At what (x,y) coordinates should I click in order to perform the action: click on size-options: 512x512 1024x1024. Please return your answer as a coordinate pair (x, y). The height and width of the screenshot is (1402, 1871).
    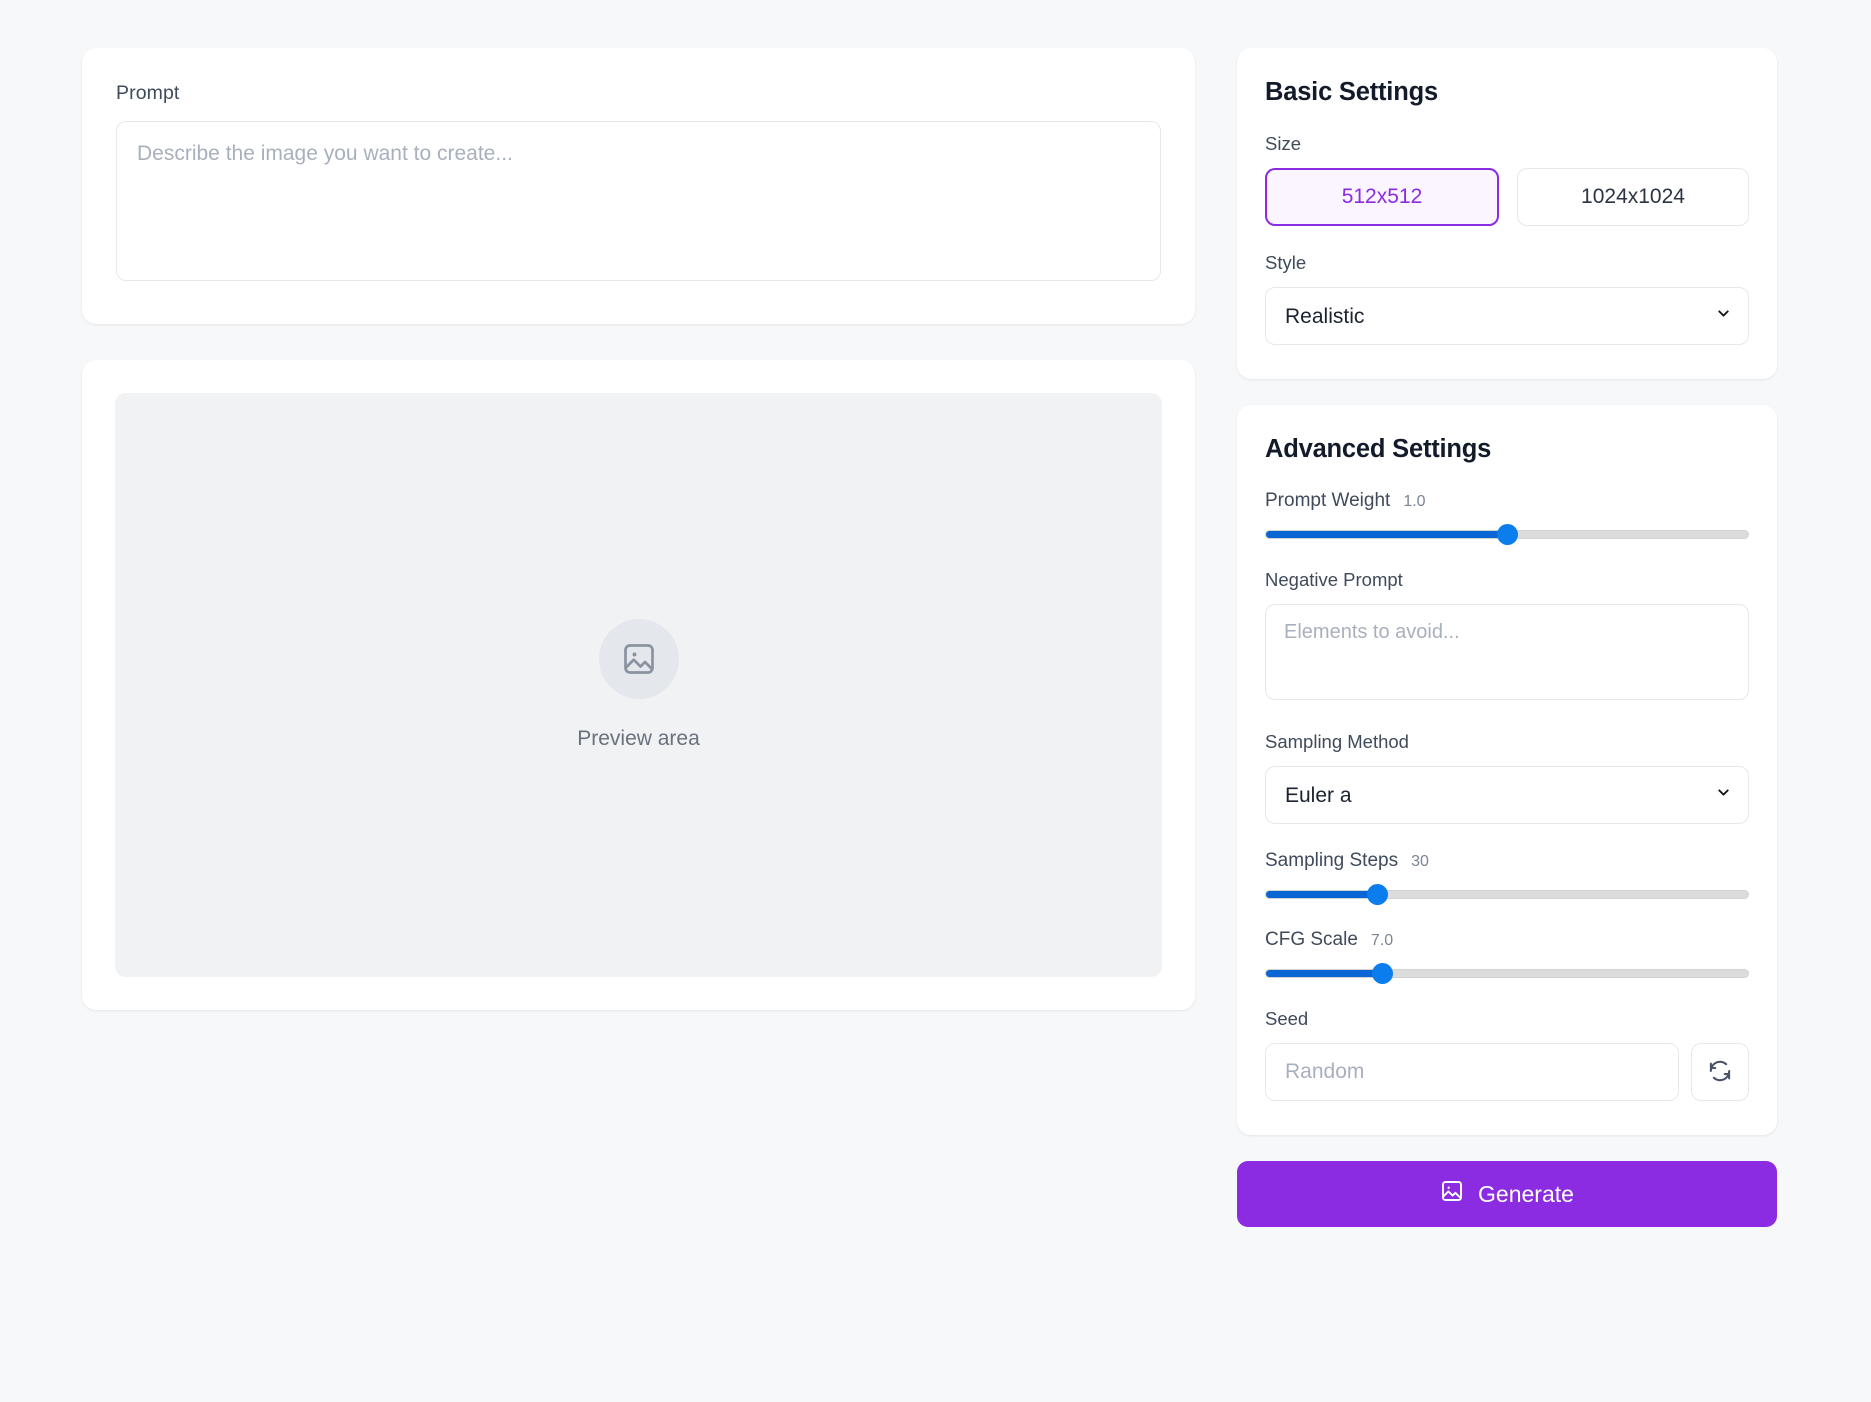
    Looking at the image, I should click on (1507, 197).